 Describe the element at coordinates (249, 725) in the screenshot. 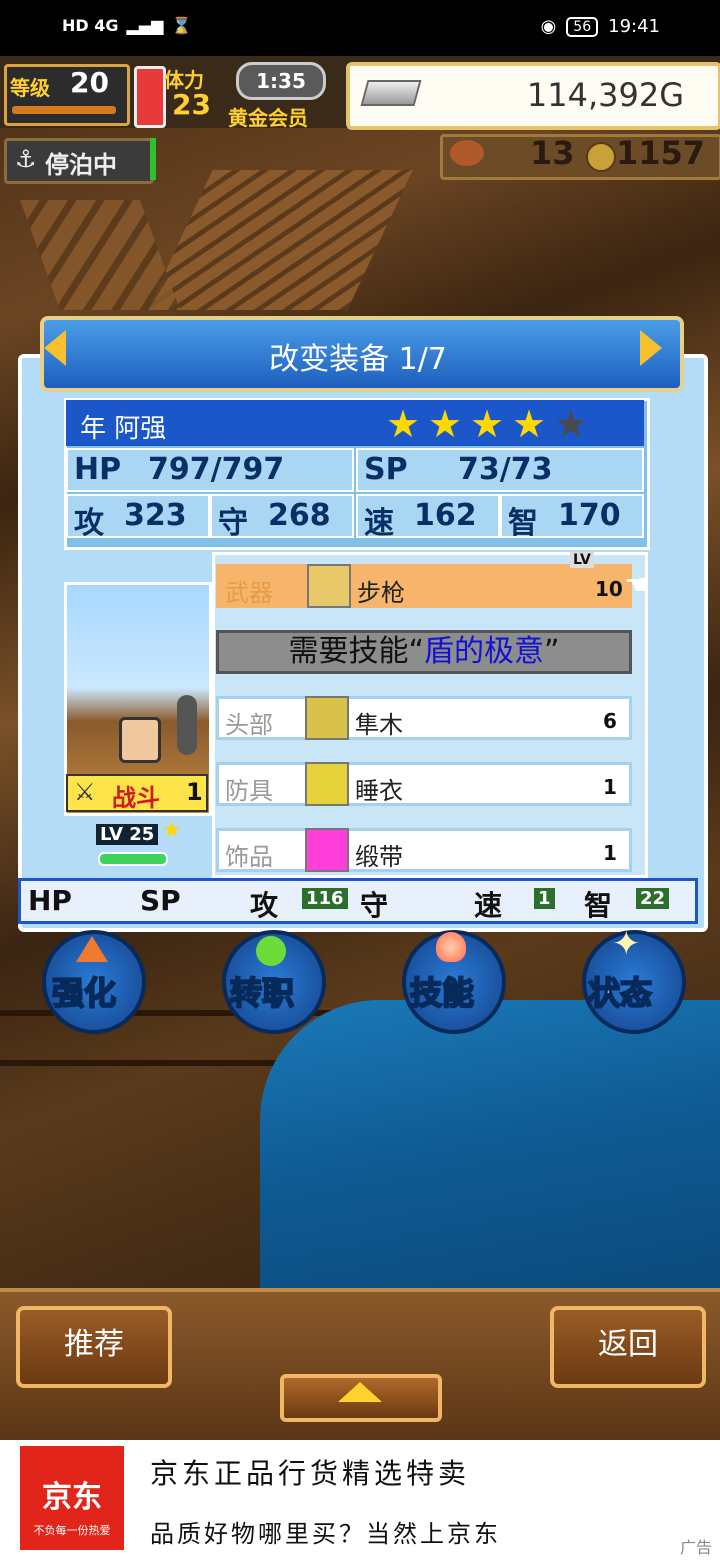

I see `equip-slot-label: 头部` at that location.